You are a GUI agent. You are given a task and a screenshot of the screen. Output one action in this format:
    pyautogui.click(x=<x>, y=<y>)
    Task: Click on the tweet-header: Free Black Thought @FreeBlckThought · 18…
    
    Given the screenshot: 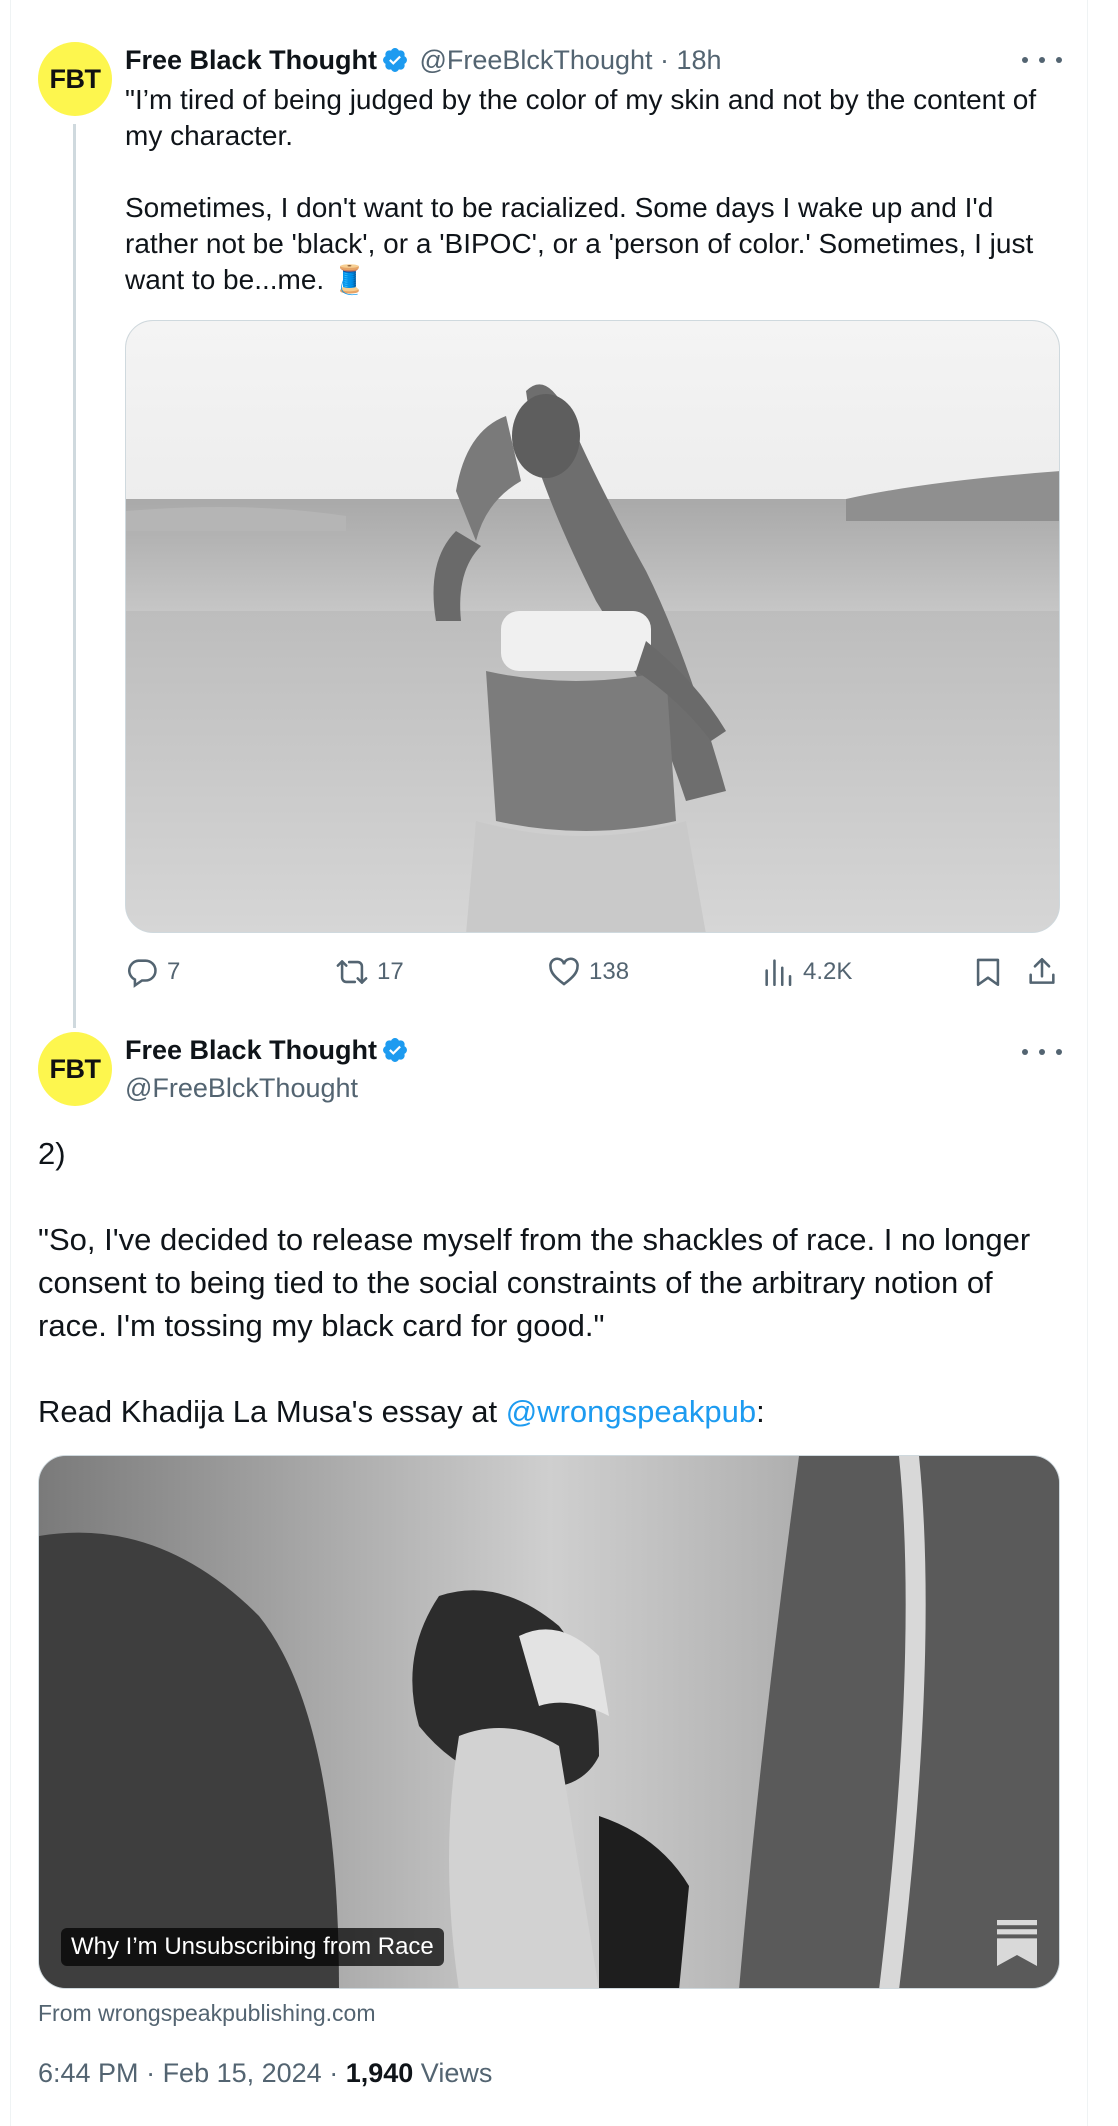 What is the action you would take?
    pyautogui.click(x=423, y=62)
    